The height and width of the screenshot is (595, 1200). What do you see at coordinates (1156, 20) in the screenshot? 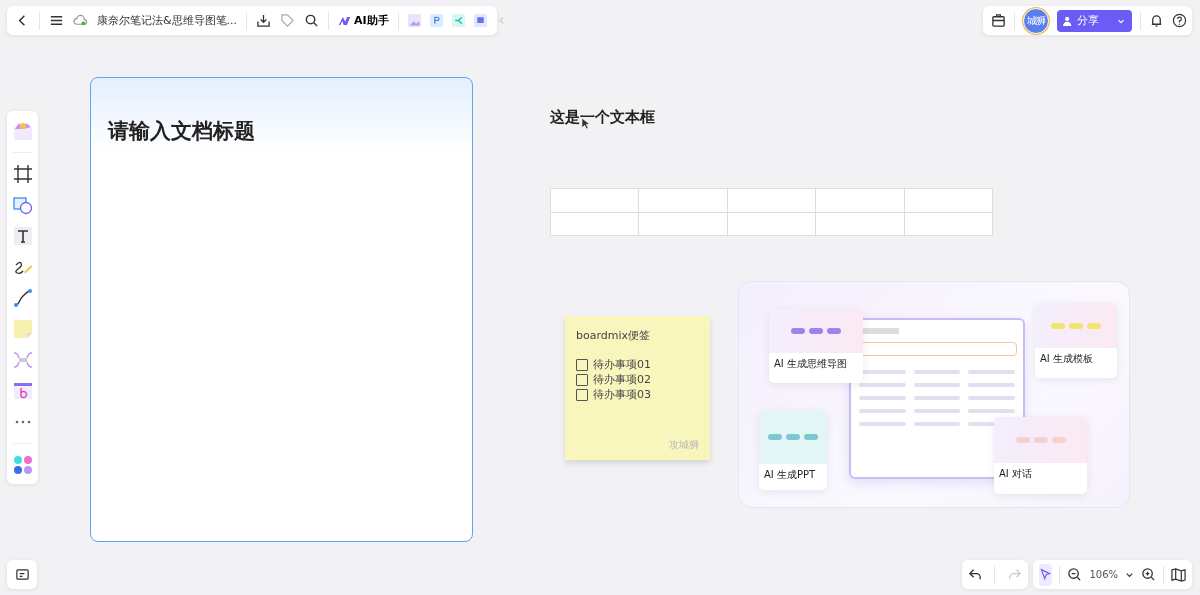
I see `bell-icon` at bounding box center [1156, 20].